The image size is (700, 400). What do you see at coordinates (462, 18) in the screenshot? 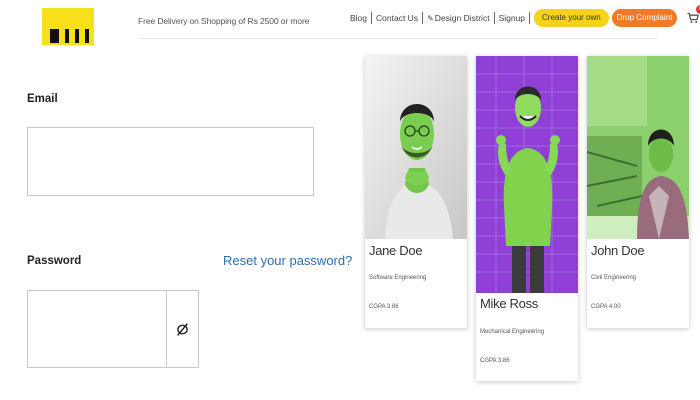
I see `nav-link-design-district-label: Design District` at bounding box center [462, 18].